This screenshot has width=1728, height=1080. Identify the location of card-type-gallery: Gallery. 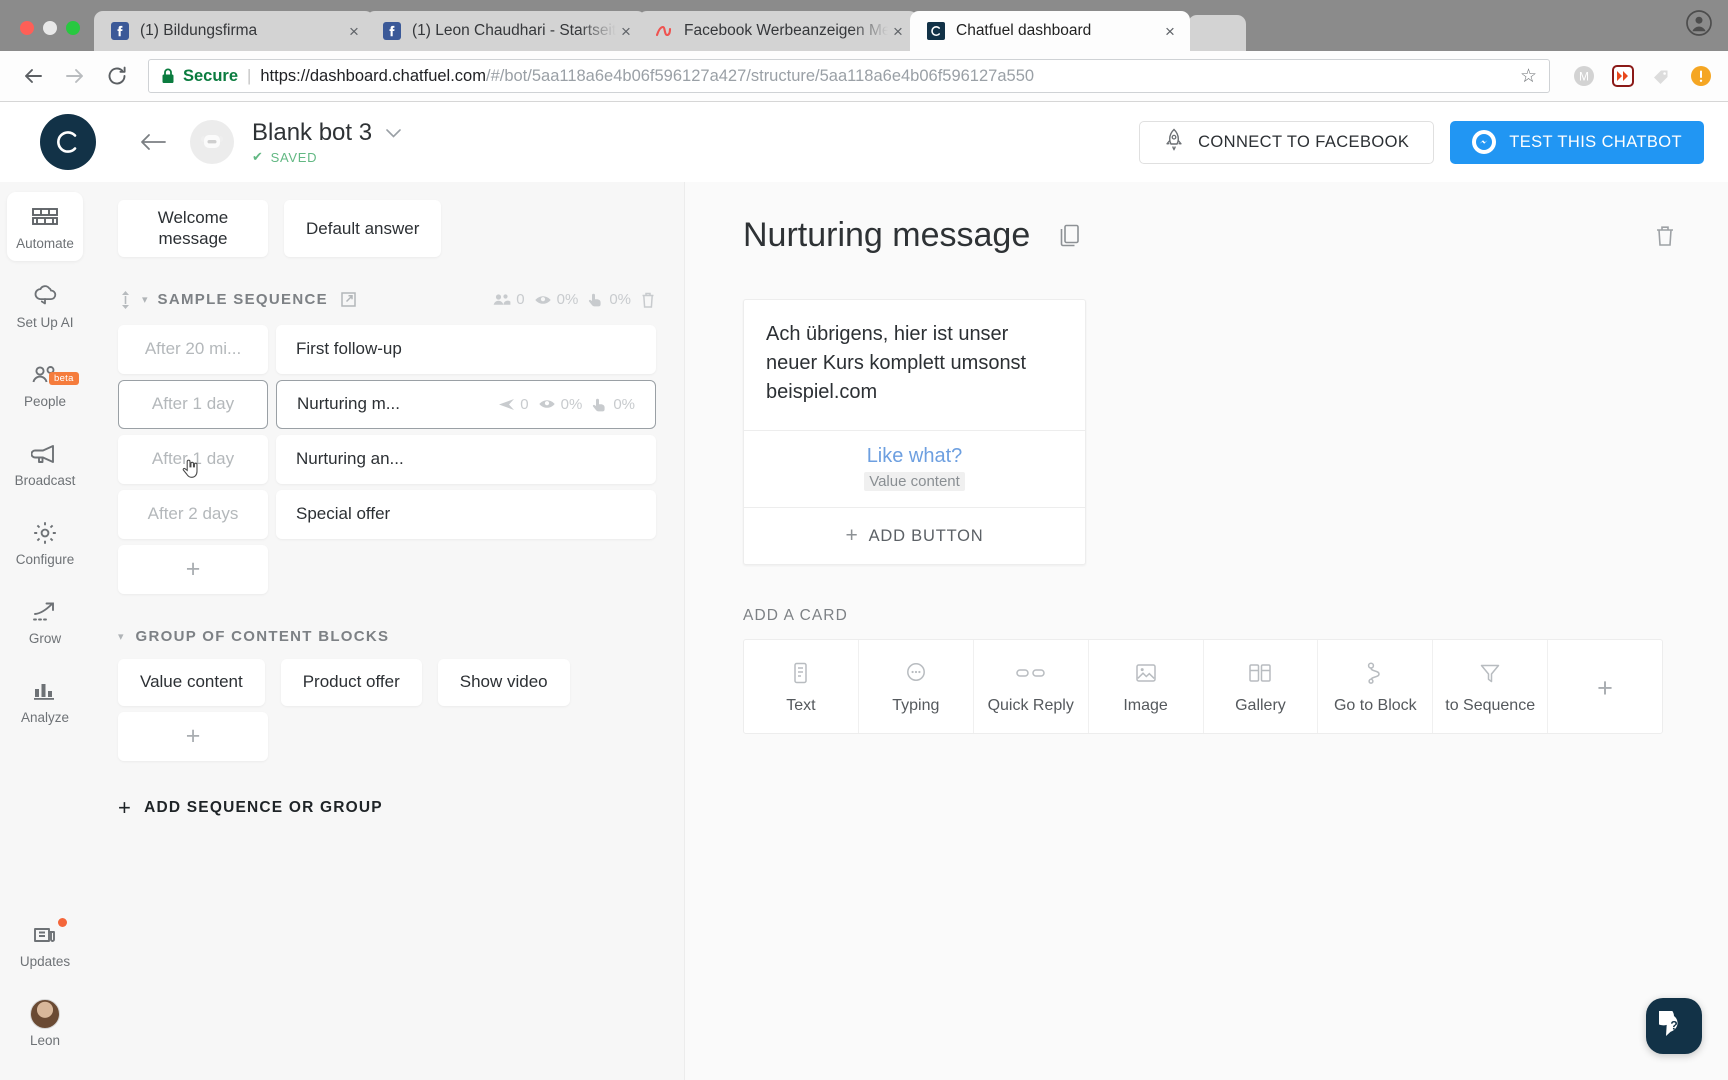
(1261, 687).